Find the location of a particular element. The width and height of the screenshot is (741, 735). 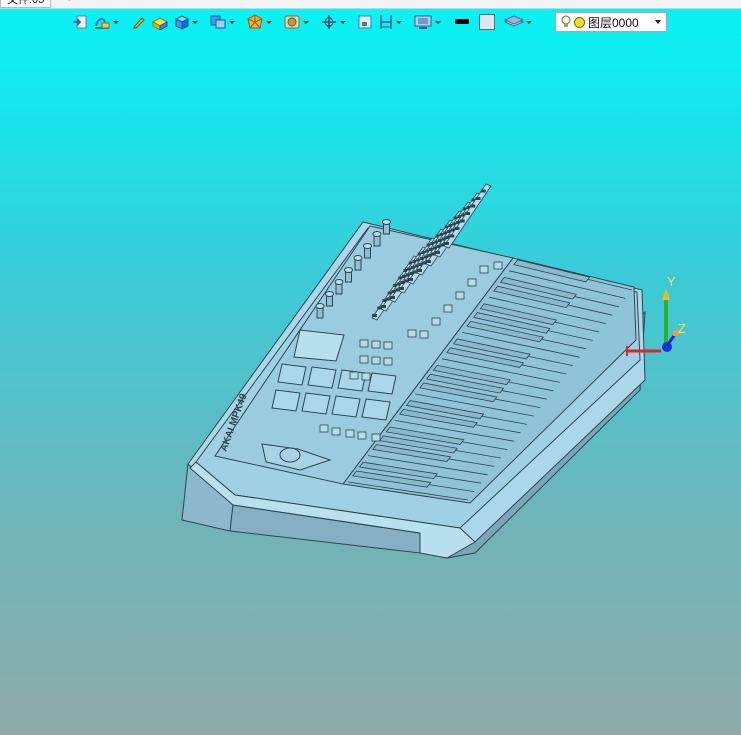

solid-box-button is located at coordinates (186, 22).